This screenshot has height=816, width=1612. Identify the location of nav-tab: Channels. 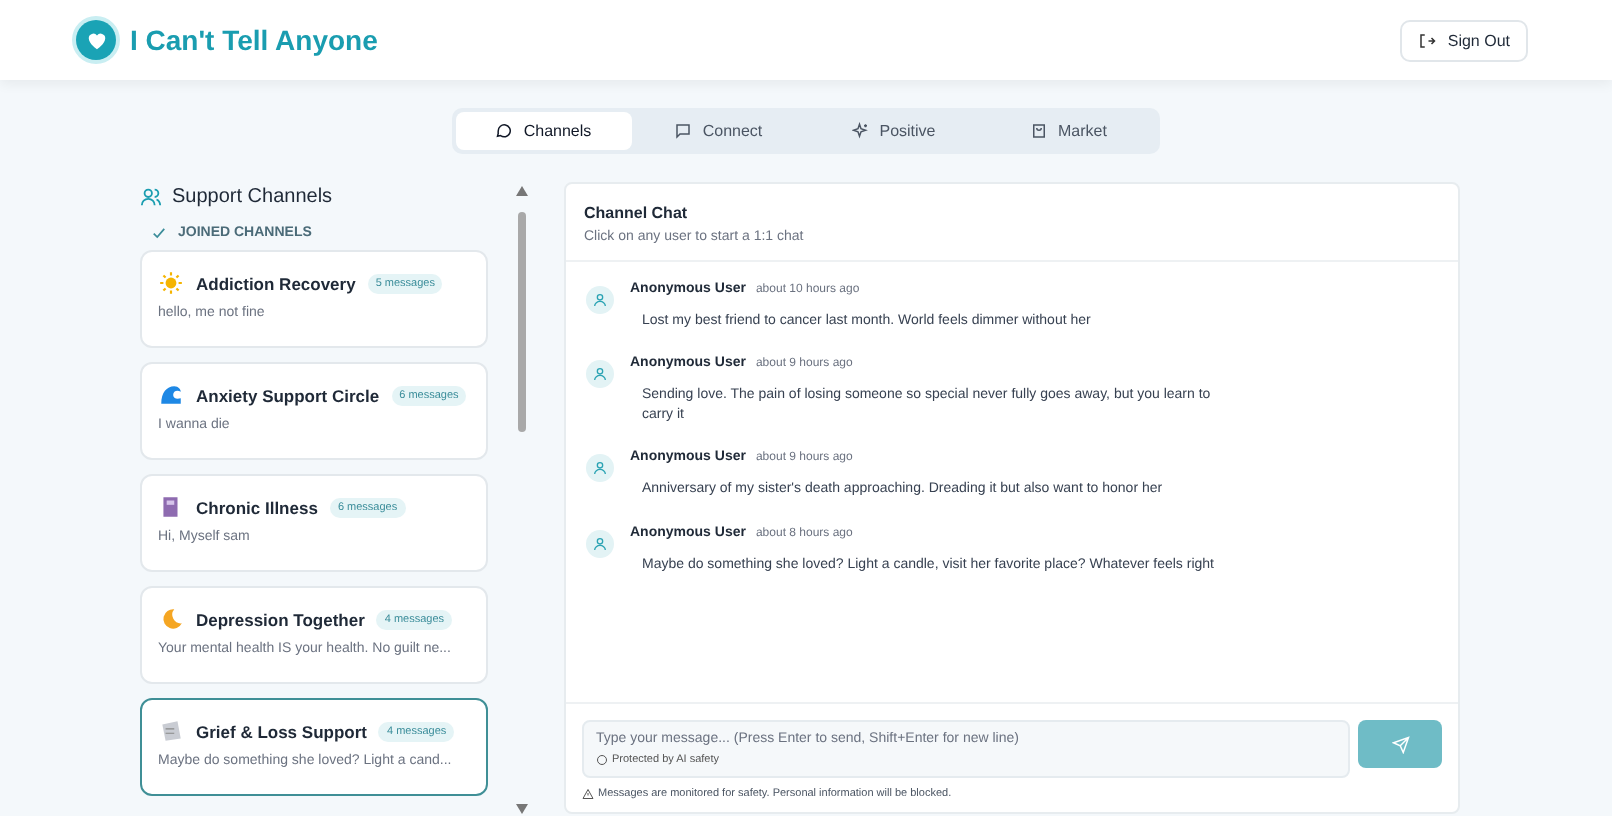
(543, 131).